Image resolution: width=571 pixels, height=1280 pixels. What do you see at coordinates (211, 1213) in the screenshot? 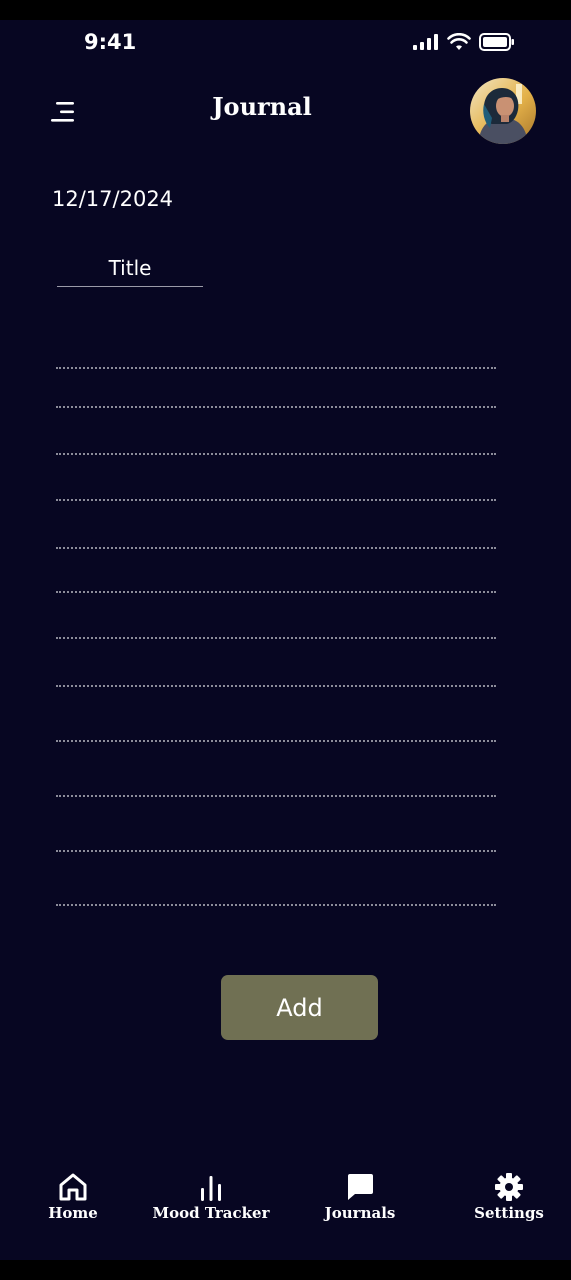
I see `nav-label-mood-tracker: Mood Tracker` at bounding box center [211, 1213].